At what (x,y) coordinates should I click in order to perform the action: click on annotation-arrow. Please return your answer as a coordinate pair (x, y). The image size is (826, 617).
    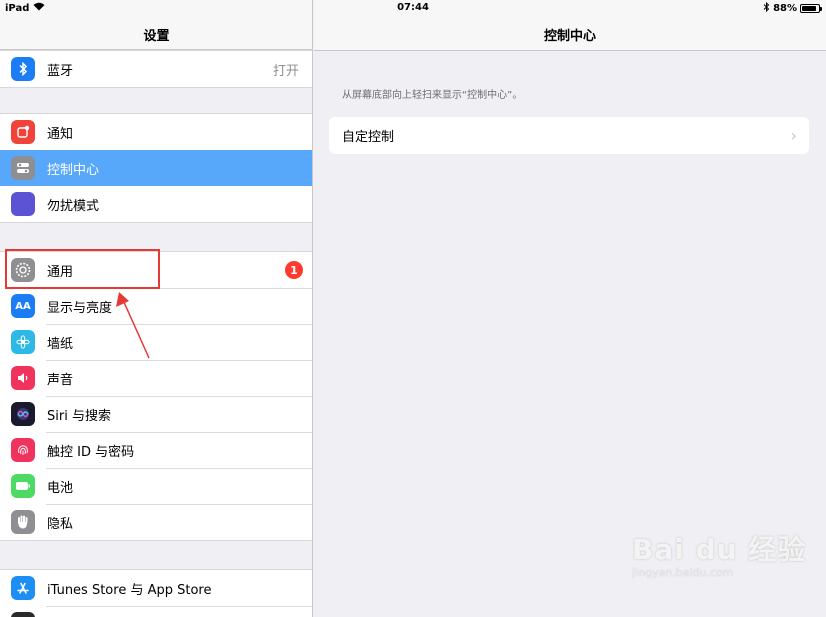
    Looking at the image, I should click on (133, 325).